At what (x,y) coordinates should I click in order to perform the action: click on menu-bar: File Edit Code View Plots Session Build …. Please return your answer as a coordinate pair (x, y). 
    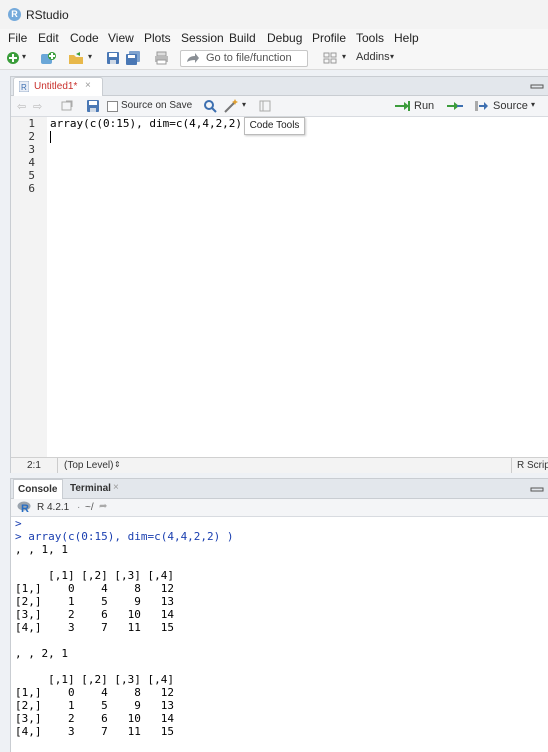
    Looking at the image, I should click on (274, 38).